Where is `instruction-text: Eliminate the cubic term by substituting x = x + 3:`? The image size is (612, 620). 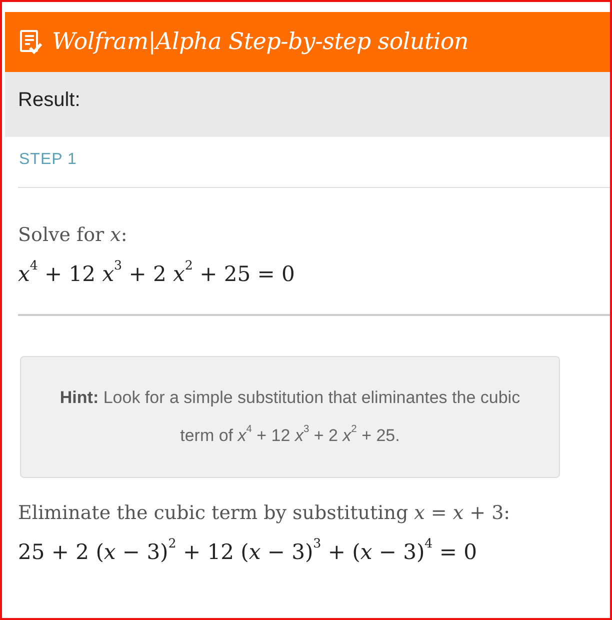
instruction-text: Eliminate the cubic term by substituting x = x + 3: is located at coordinates (265, 513).